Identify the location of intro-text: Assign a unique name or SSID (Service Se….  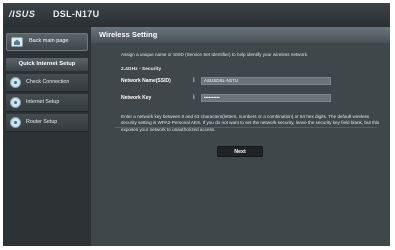
(215, 54).